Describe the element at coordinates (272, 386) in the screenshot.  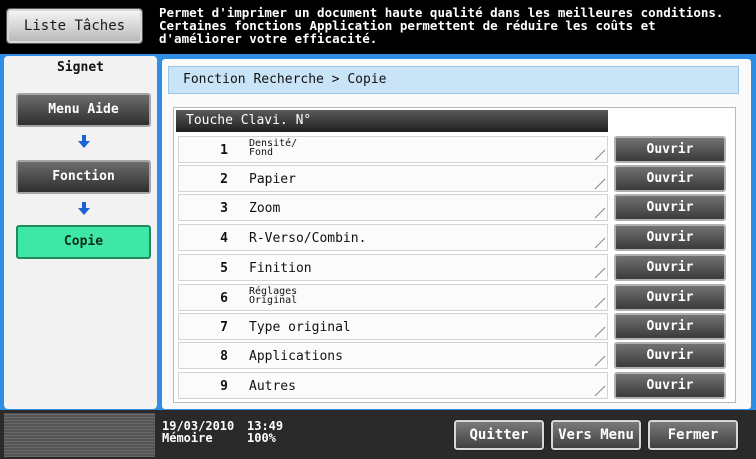
I see `item-label: Autres` at that location.